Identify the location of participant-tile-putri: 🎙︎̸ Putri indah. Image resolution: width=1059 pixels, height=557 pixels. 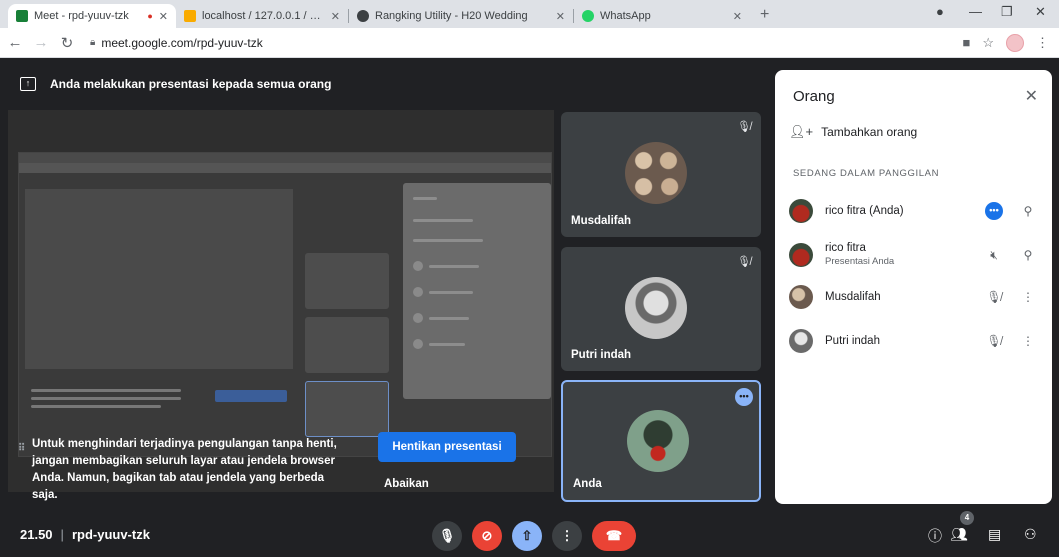
(661, 309).